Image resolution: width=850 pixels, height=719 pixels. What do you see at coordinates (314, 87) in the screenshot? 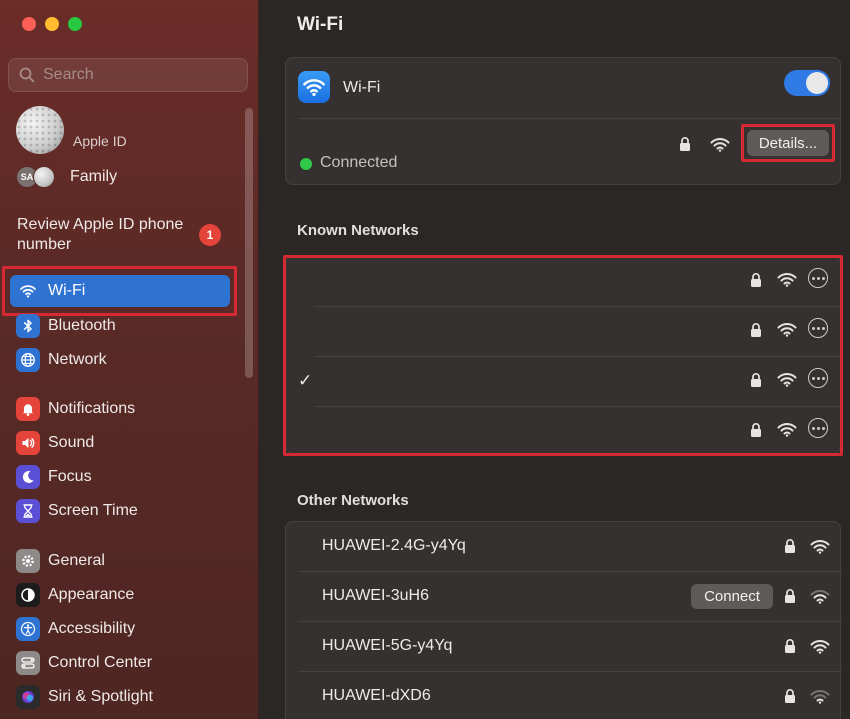
I see `wifi-icon` at bounding box center [314, 87].